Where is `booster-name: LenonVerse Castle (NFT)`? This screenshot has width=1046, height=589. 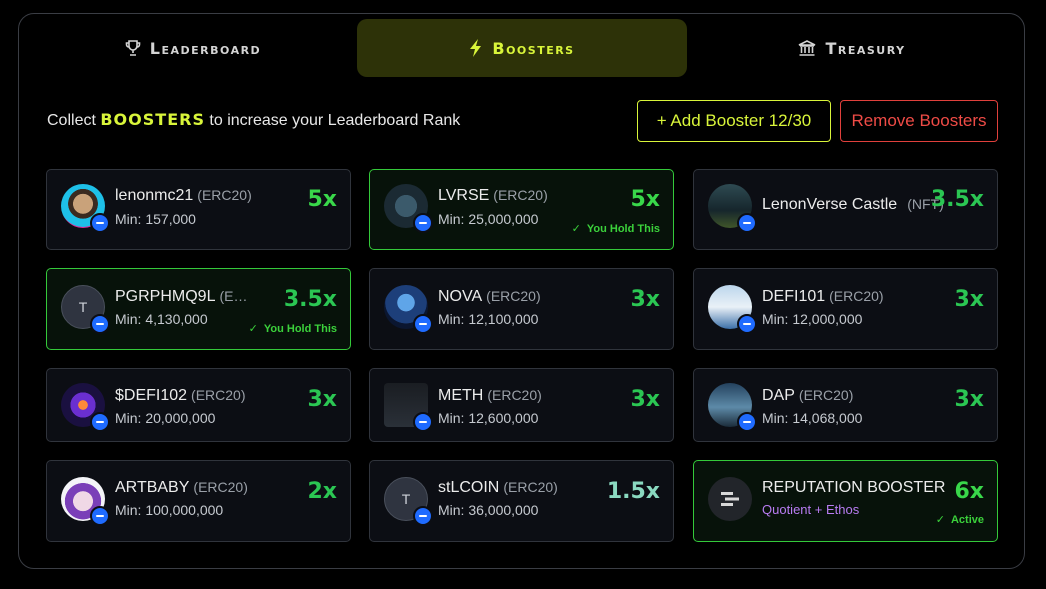
booster-name: LenonVerse Castle (NFT) is located at coordinates (853, 204).